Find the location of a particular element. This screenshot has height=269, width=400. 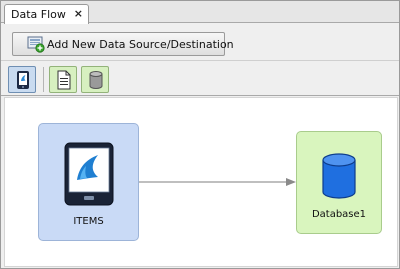

database-tool-button is located at coordinates (95, 79).